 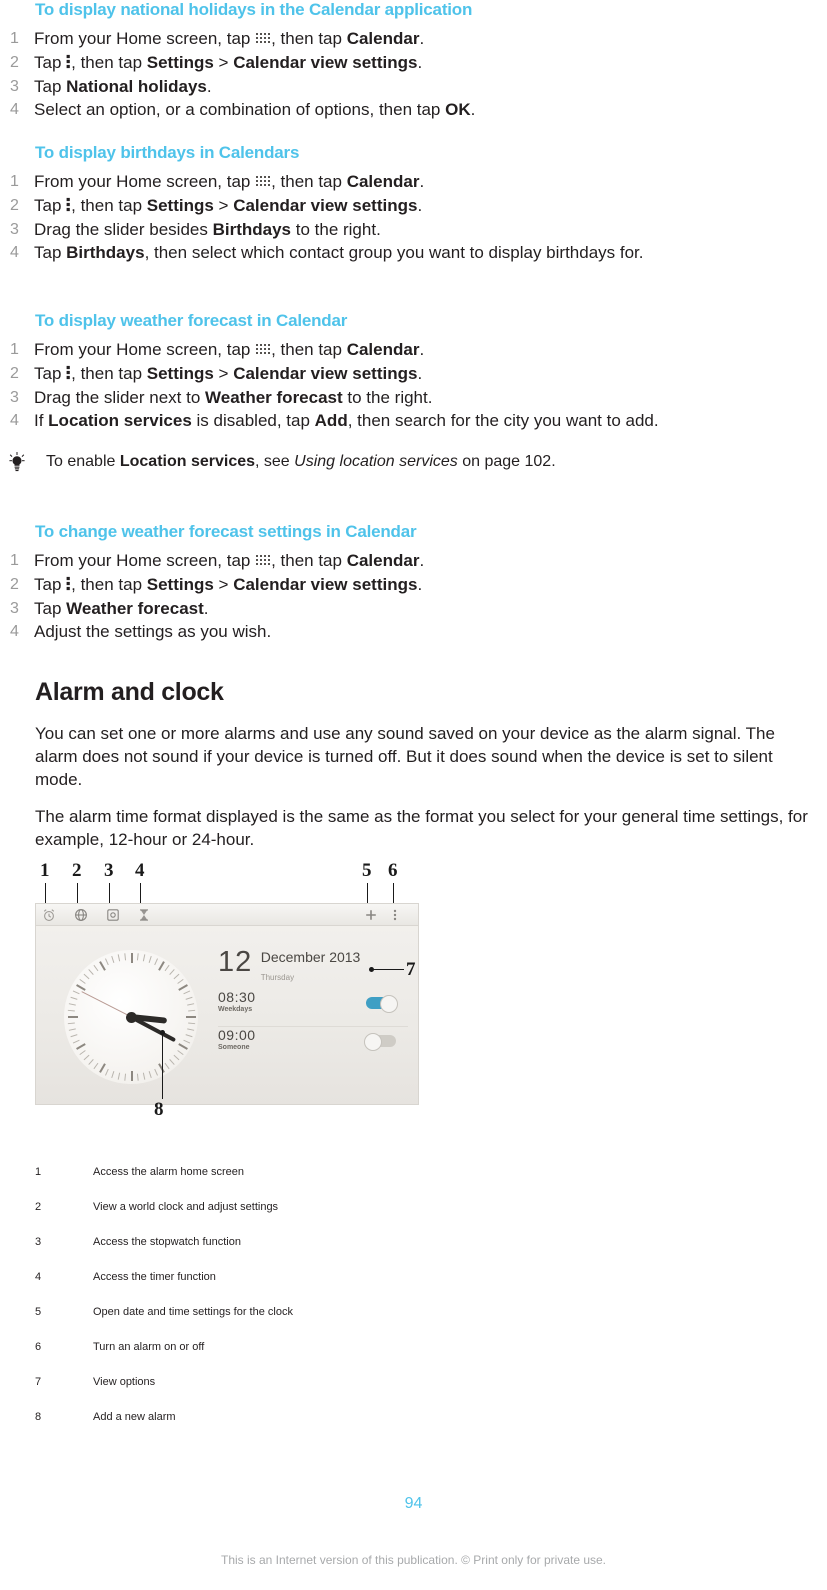 What do you see at coordinates (38, 1382) in the screenshot?
I see `legend-number: 7` at bounding box center [38, 1382].